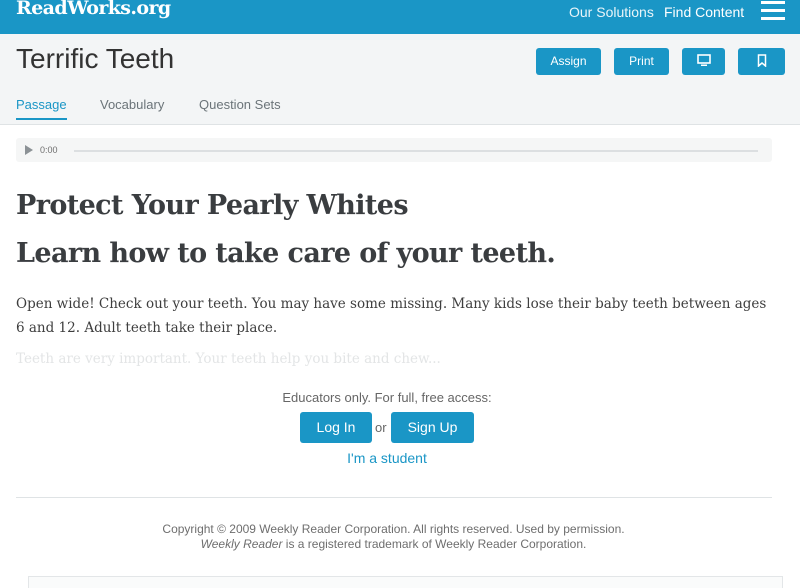  I want to click on passage-subheading: Learn how to take care of your teeth., so click(286, 253).